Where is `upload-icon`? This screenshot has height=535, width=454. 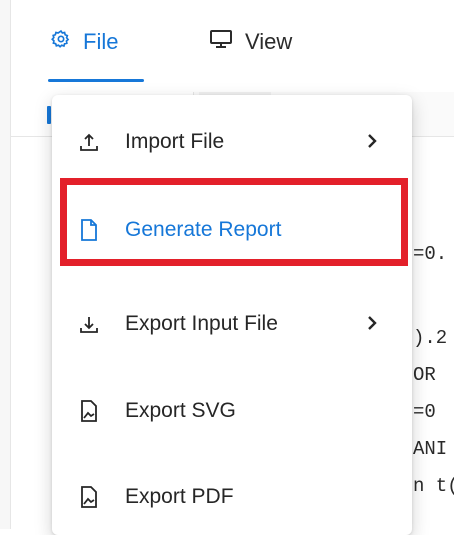 upload-icon is located at coordinates (89, 142).